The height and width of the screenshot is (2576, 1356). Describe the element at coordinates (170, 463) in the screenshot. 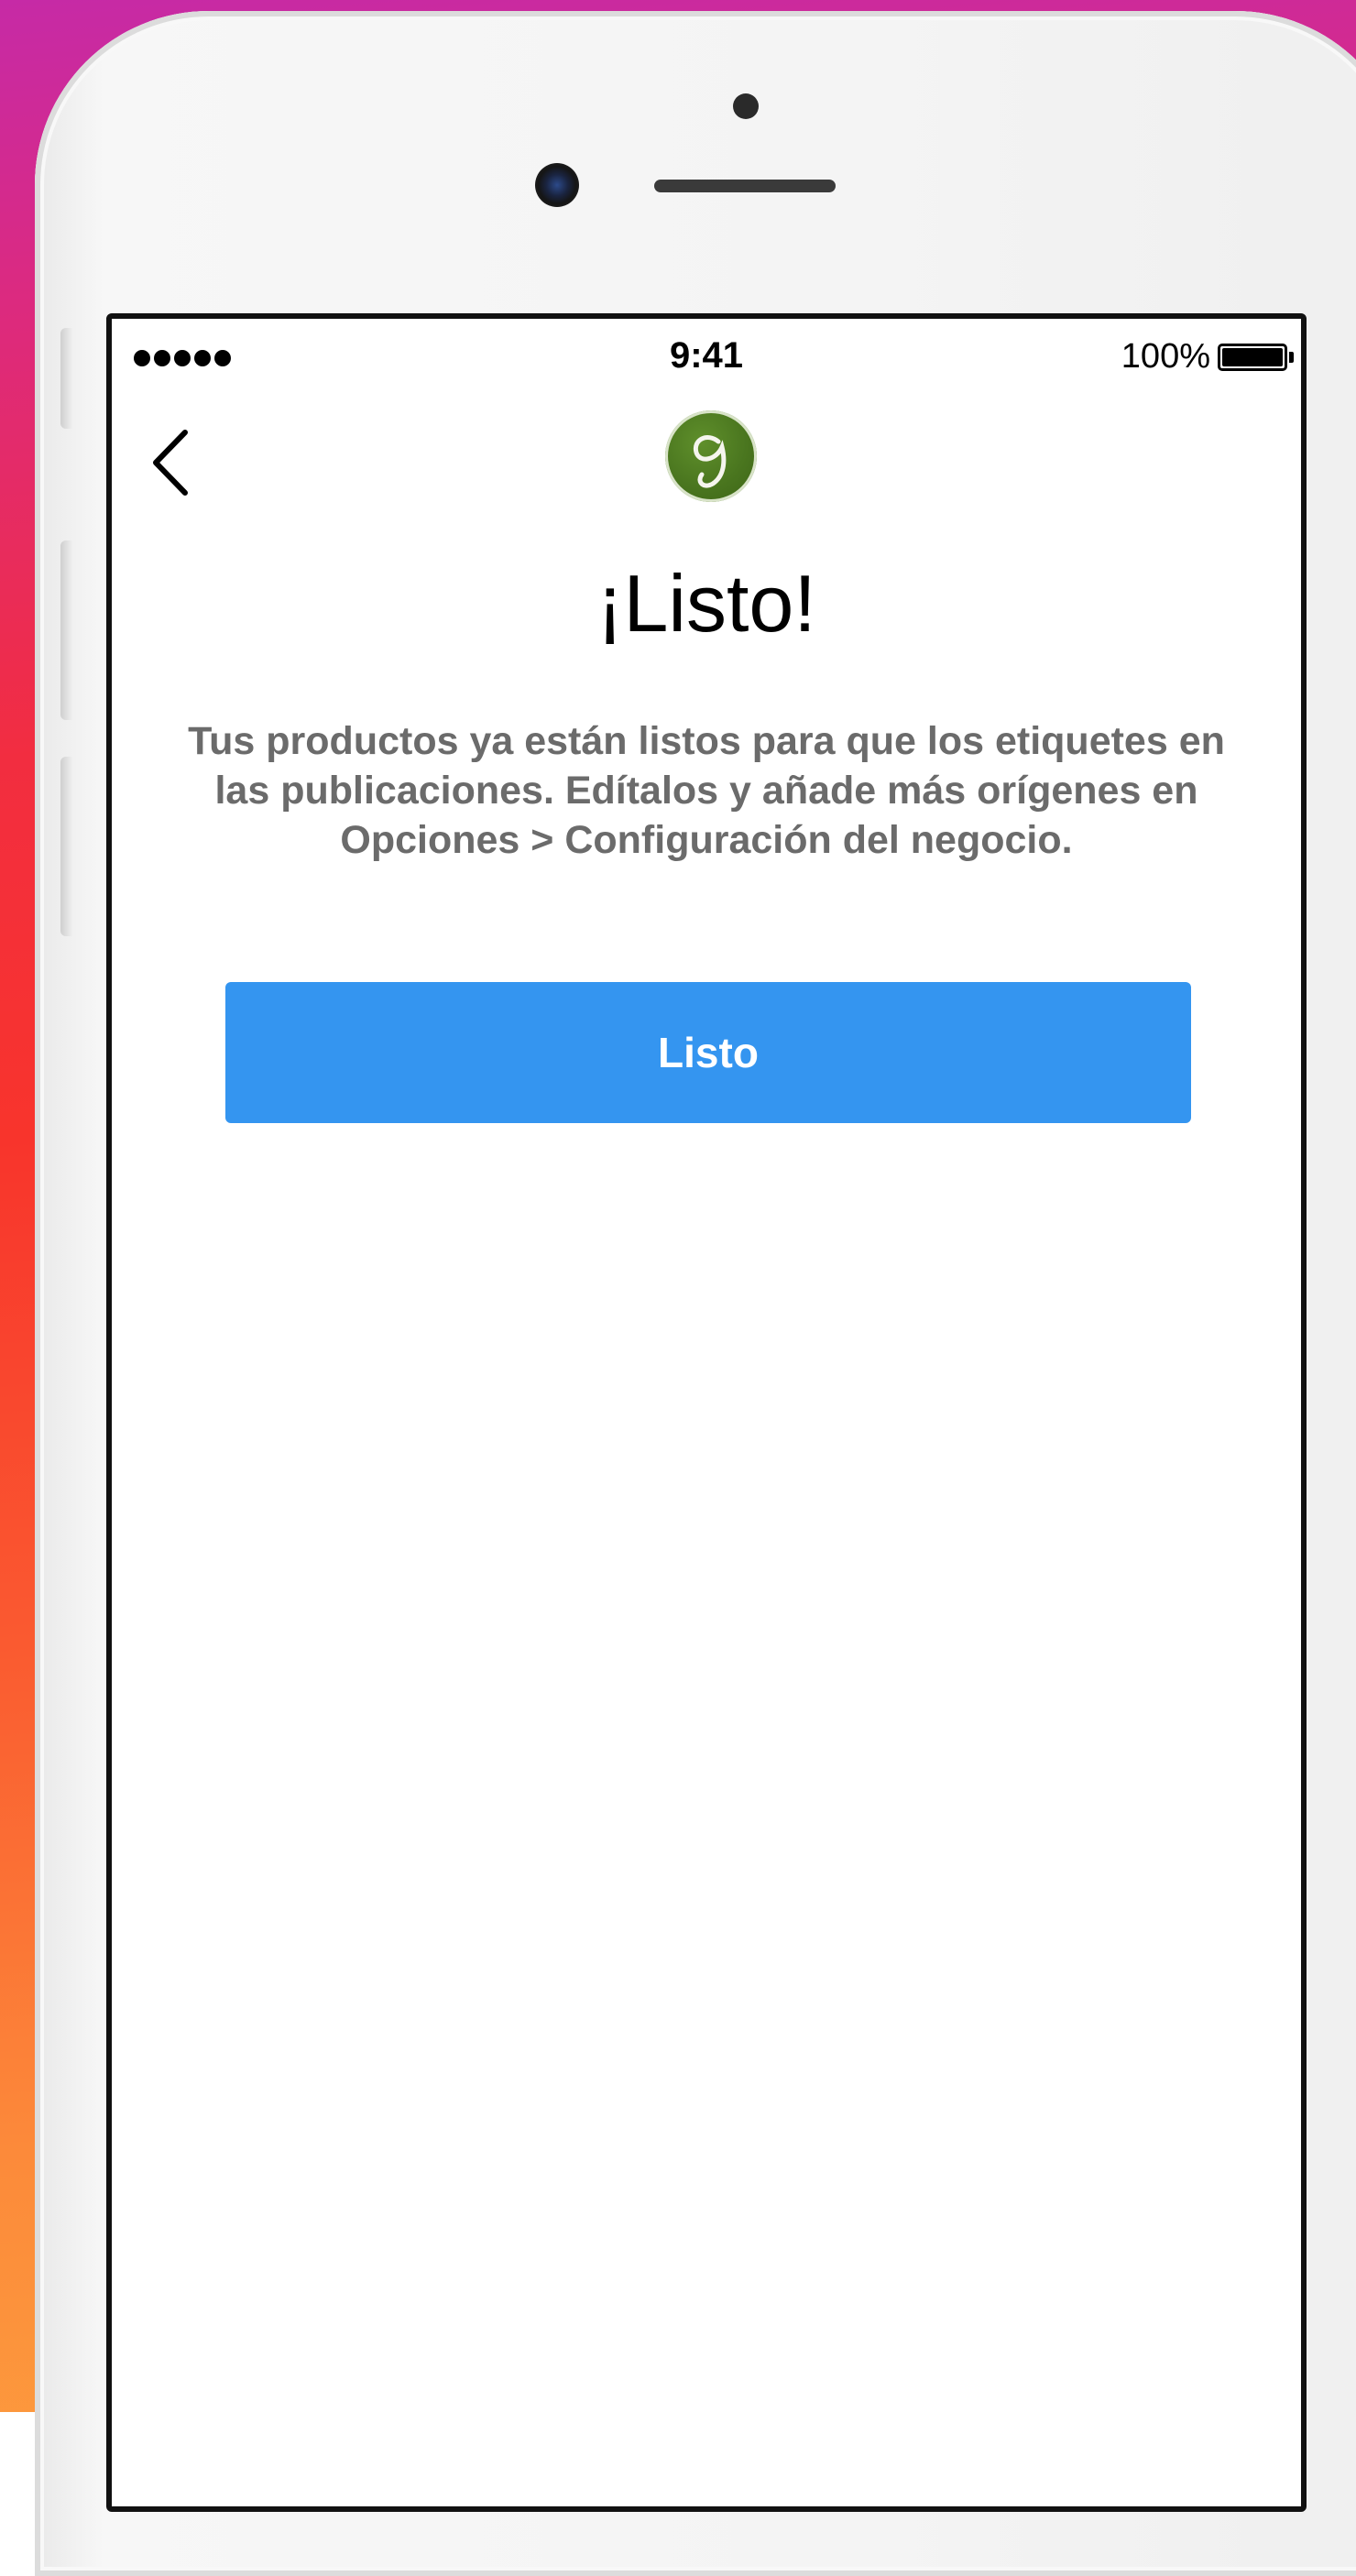

I see `chevron-left-icon` at that location.